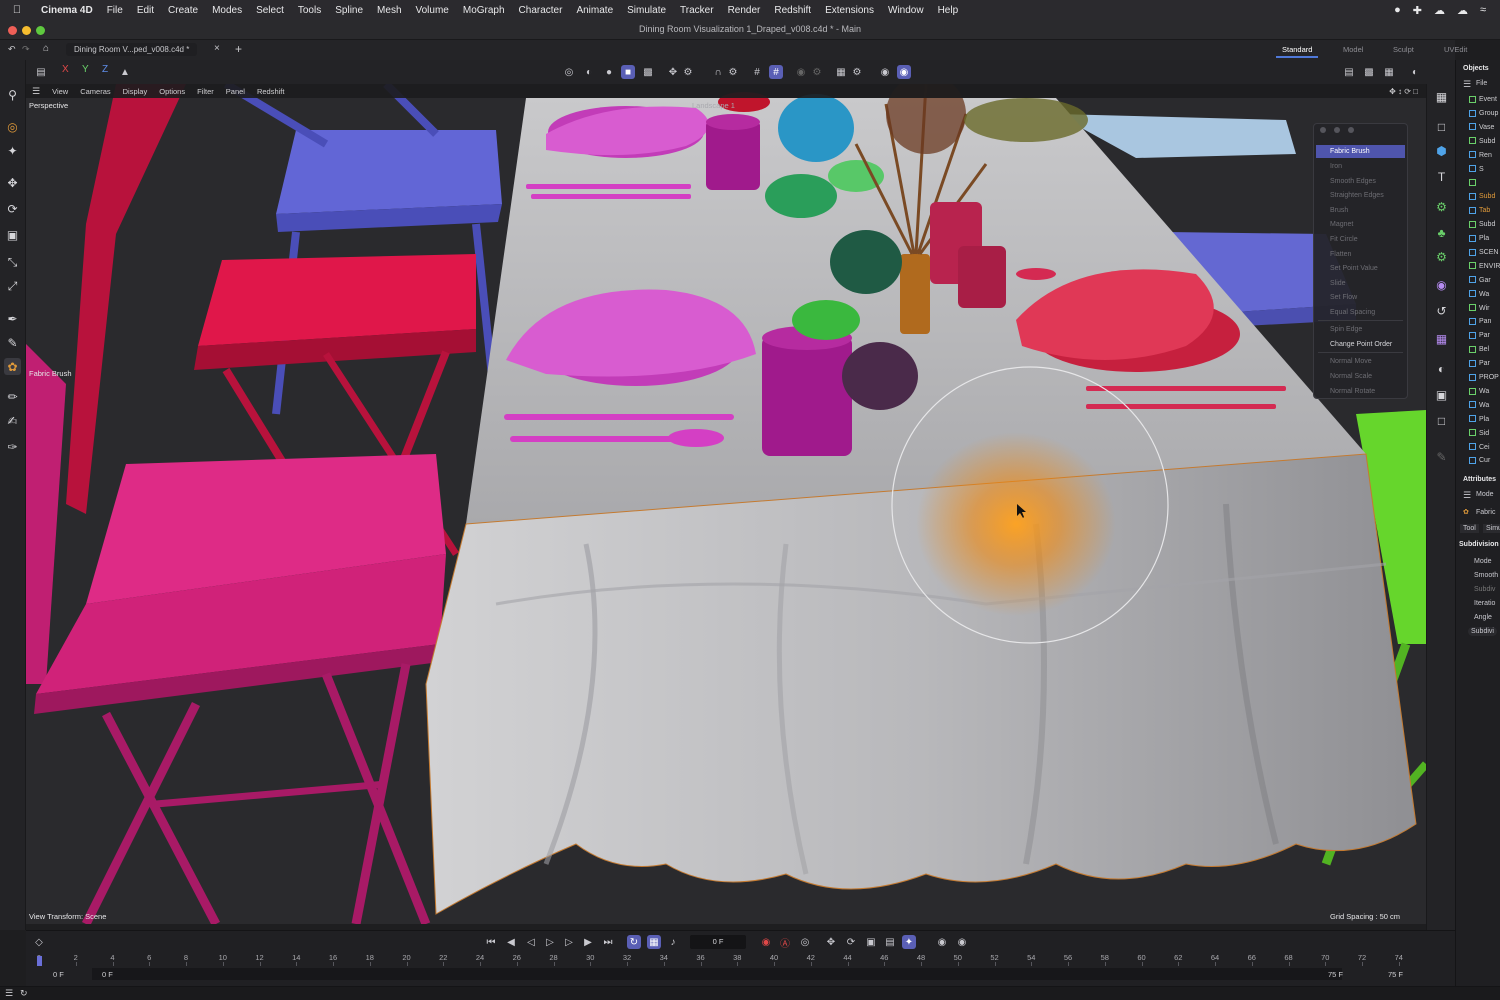 Image resolution: width=1500 pixels, height=1000 pixels. I want to click on loop-button: ↻, so click(634, 942).